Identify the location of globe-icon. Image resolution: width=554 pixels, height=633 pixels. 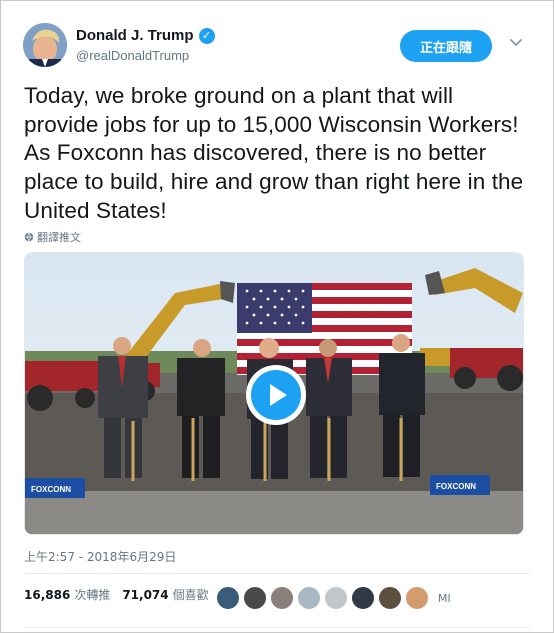
(29, 237).